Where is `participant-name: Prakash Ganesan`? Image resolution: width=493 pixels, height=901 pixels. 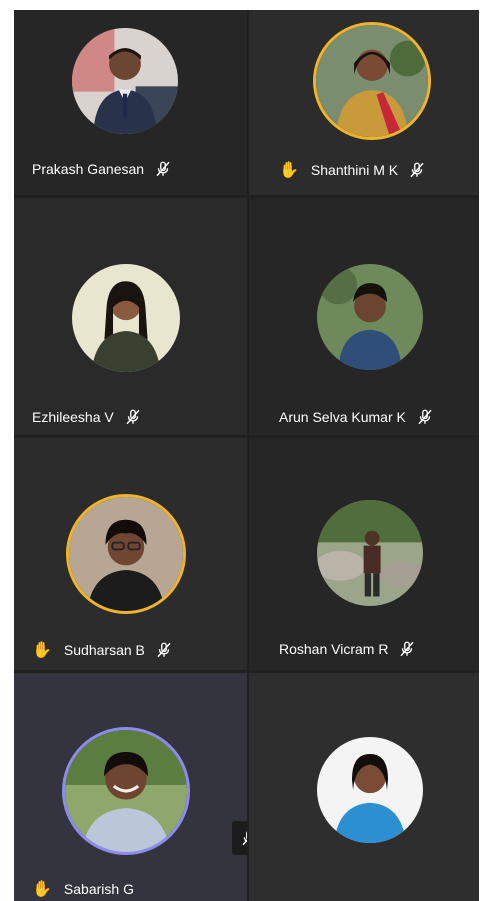 participant-name: Prakash Ganesan is located at coordinates (88, 169).